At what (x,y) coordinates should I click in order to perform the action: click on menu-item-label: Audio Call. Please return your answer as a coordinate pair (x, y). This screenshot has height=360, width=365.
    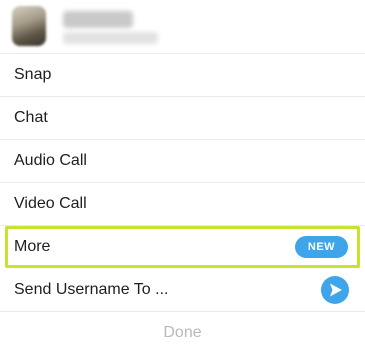
    Looking at the image, I should click on (50, 160).